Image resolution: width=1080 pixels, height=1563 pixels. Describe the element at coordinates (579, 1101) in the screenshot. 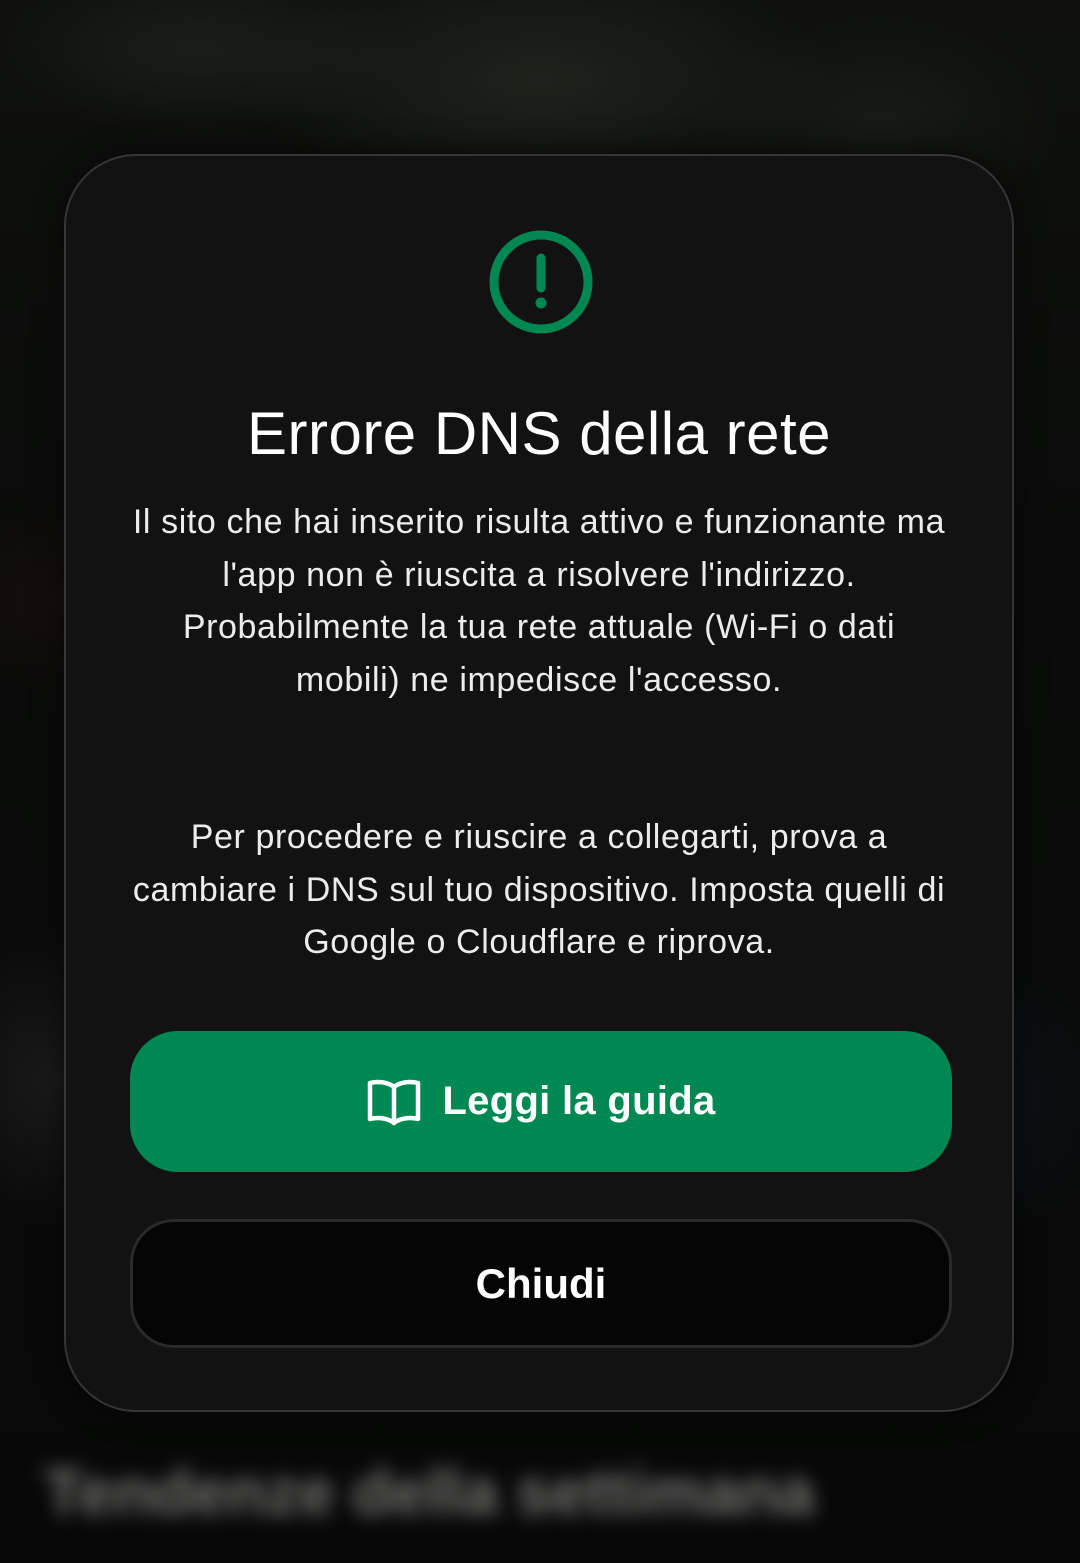

I see `read-guide-button-label: Leggi la guida` at that location.